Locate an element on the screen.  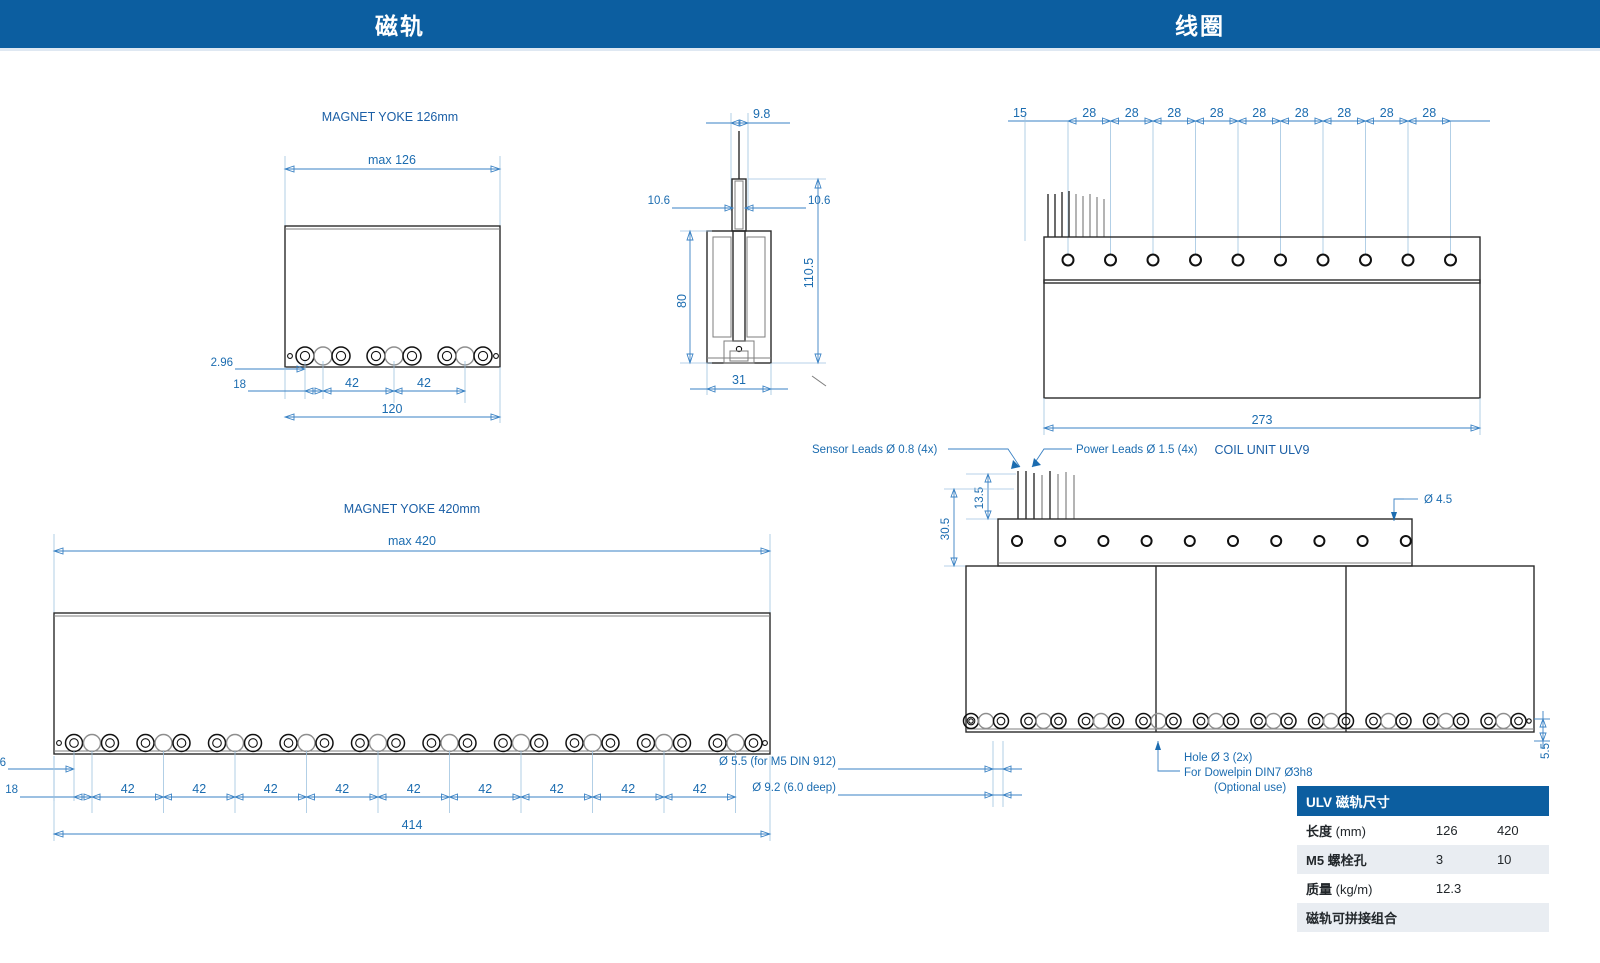
spec-row-0-v1: 126 is located at coordinates (1446, 830).